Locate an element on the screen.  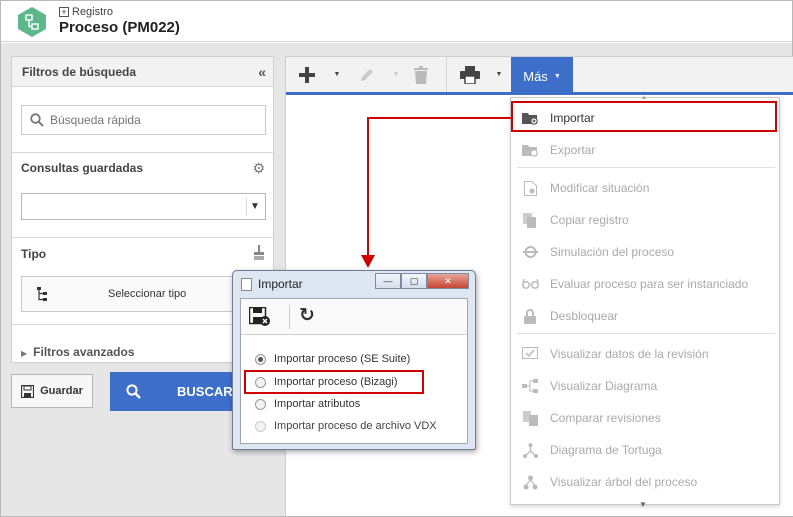
menu-item-label: Visualizar datos de la revisión is located at coordinates (629, 354).